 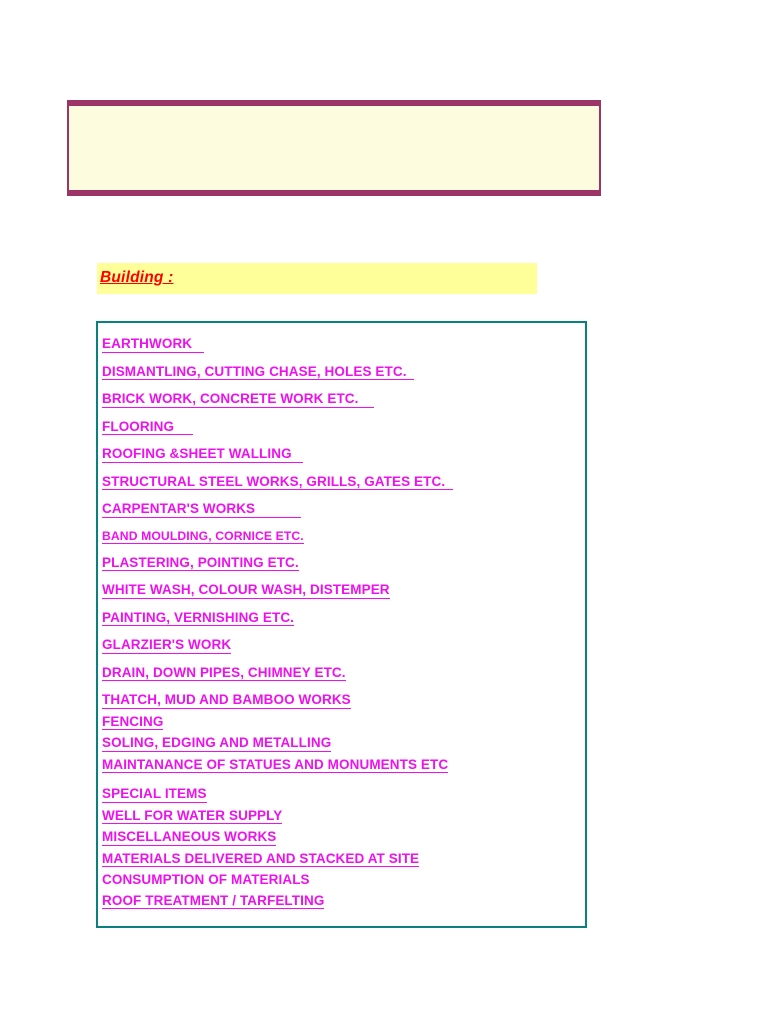 What do you see at coordinates (343, 640) in the screenshot?
I see `list-item: GLARZIER'S WORK` at bounding box center [343, 640].